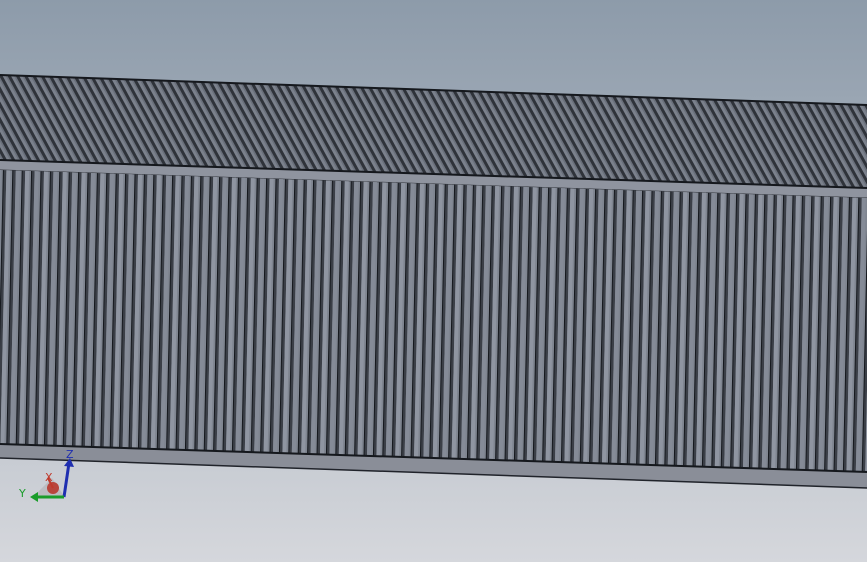 The height and width of the screenshot is (562, 867). Describe the element at coordinates (70, 454) in the screenshot. I see `triad-z-label: Z` at that location.